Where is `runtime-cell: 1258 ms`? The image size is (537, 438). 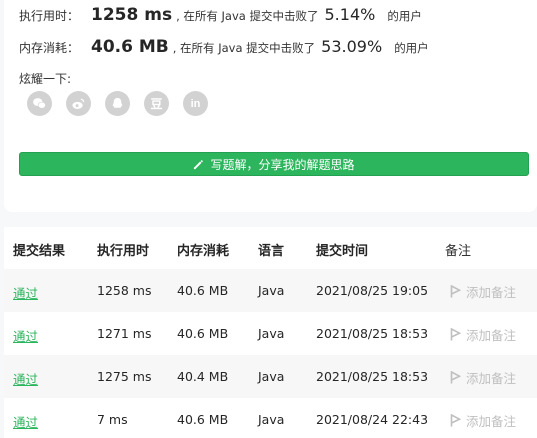 runtime-cell: 1258 ms is located at coordinates (124, 290).